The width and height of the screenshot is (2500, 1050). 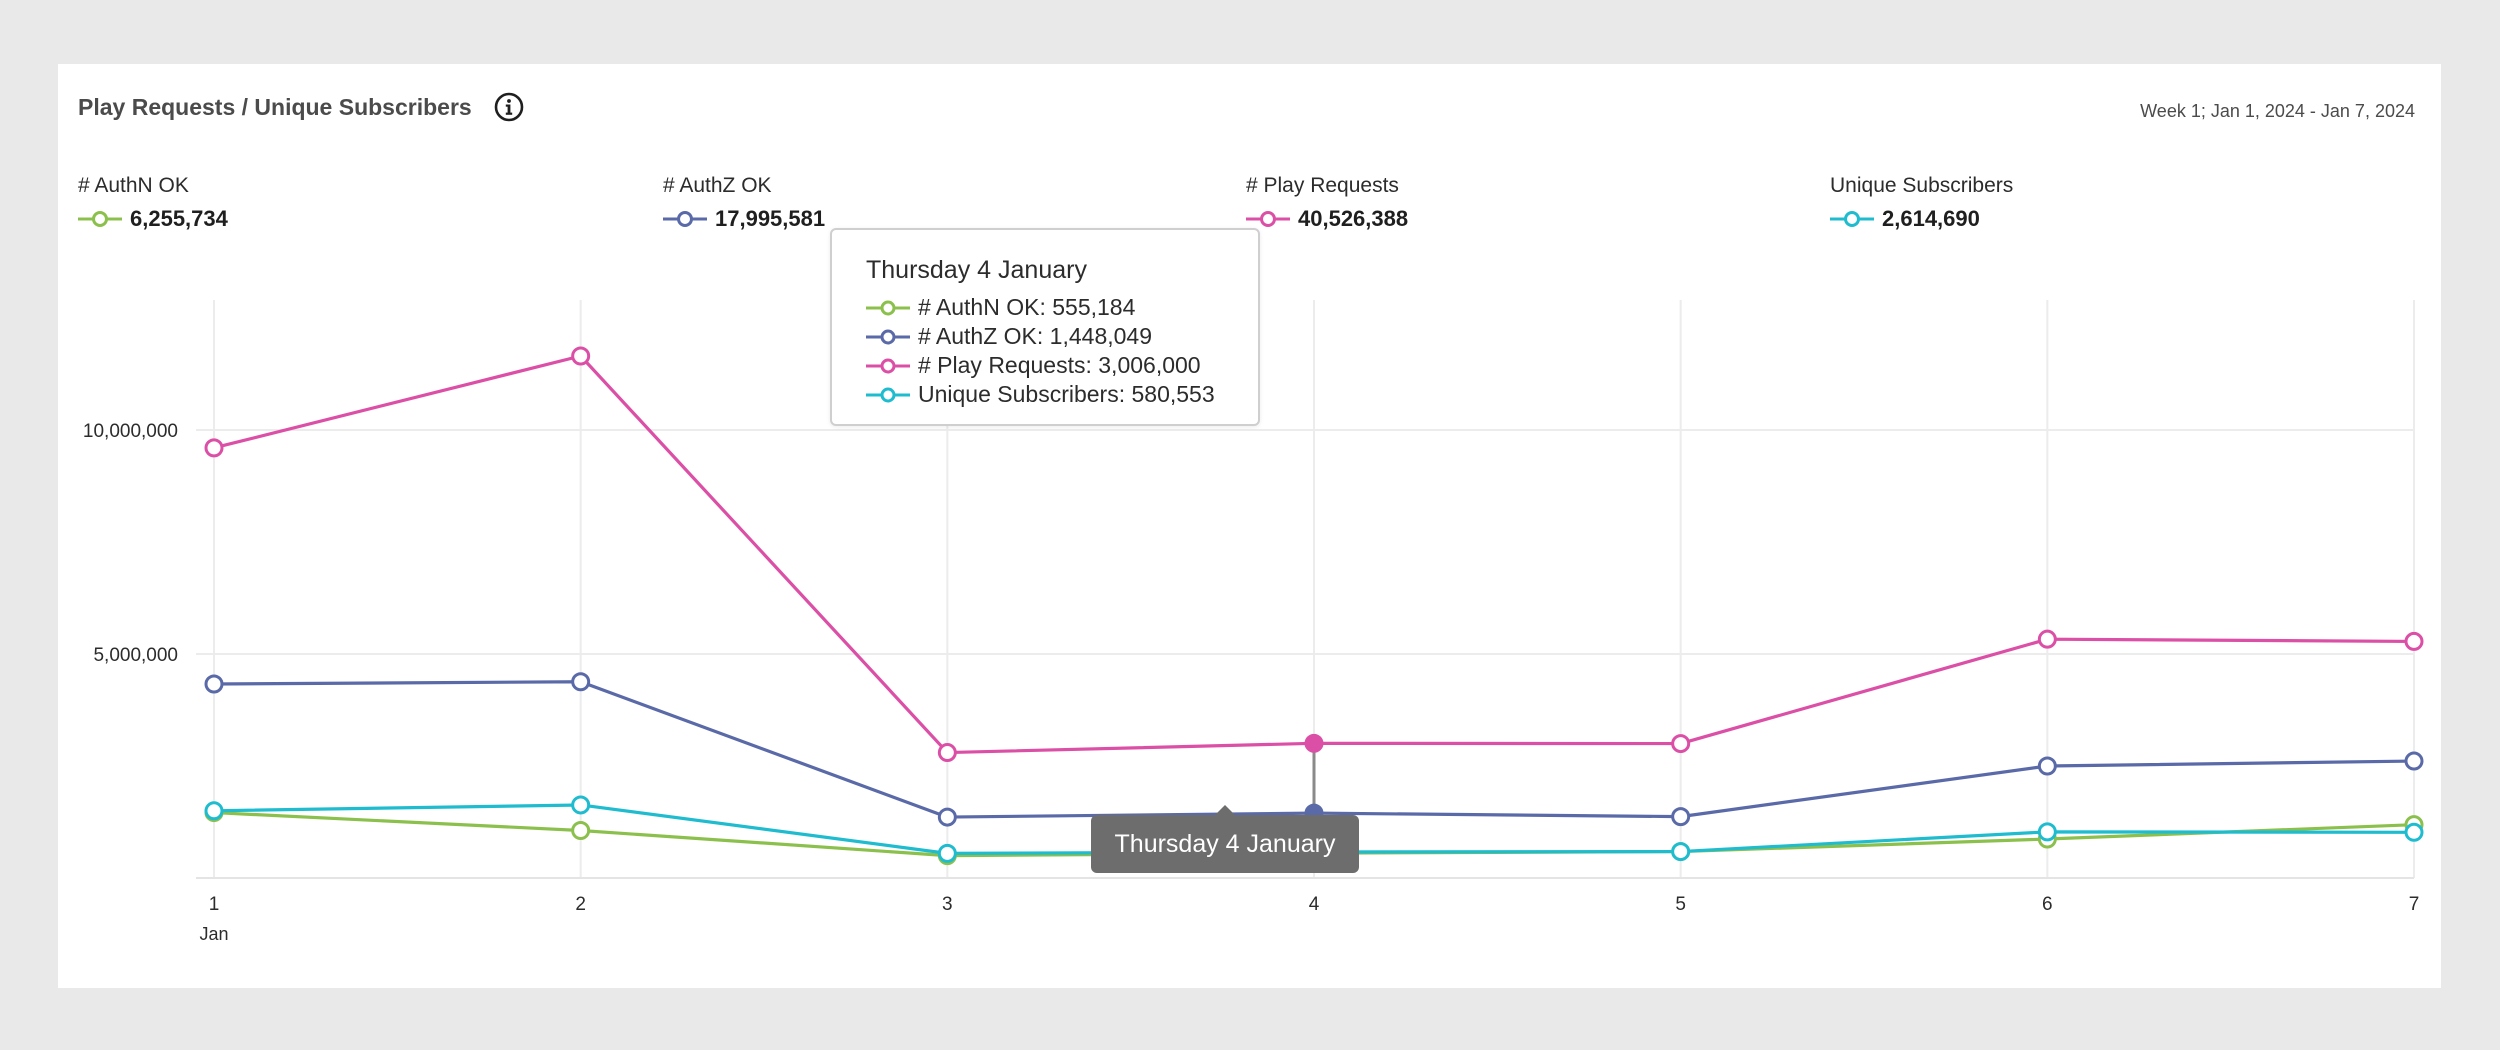 What do you see at coordinates (2414, 904) in the screenshot?
I see `x-tick-label: 7` at bounding box center [2414, 904].